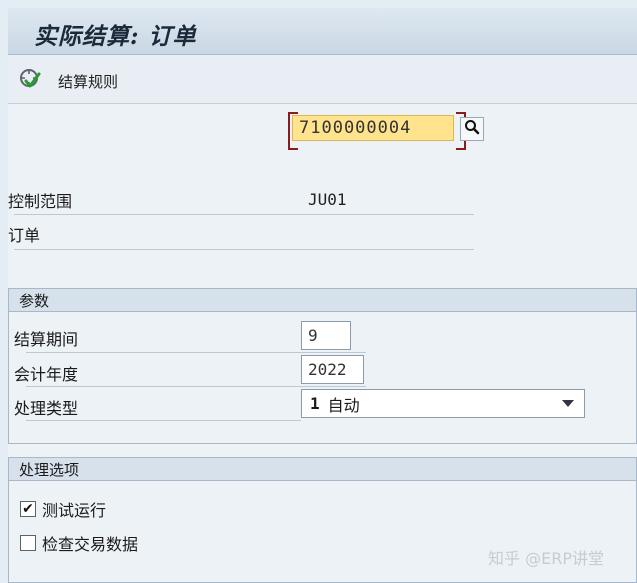  I want to click on check-trans-checkbox, so click(28, 543).